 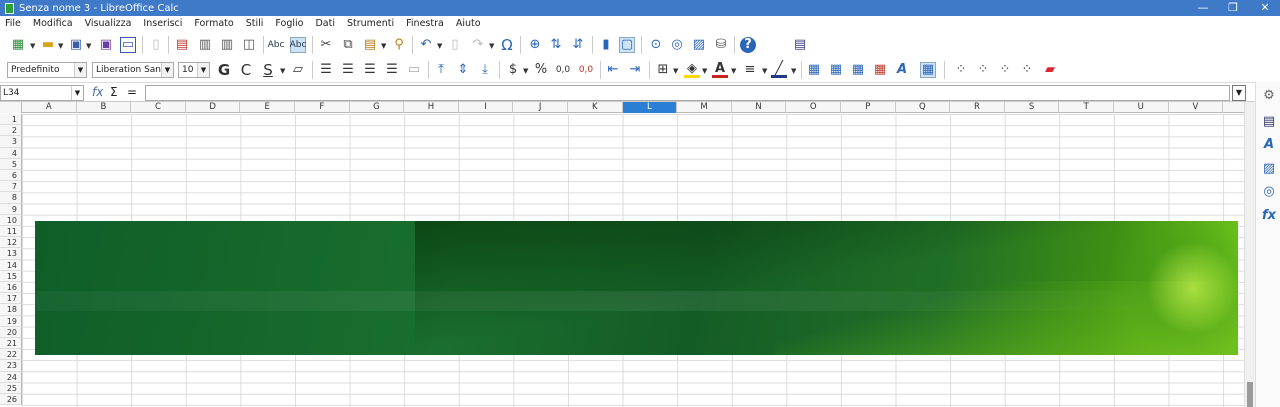 I want to click on column-header: N, so click(x=759, y=107).